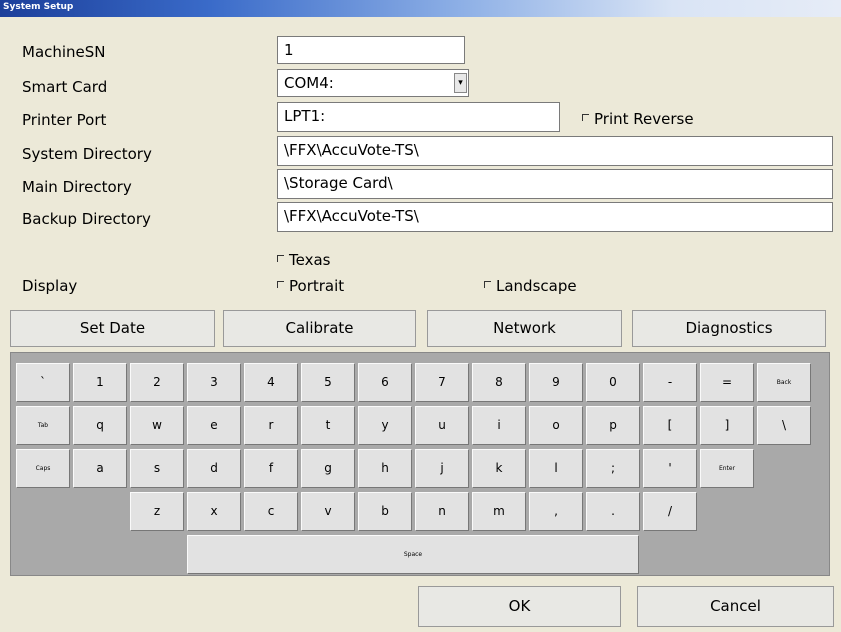 Image resolution: width=841 pixels, height=632 pixels. I want to click on title-bar: System Setup, so click(420, 8).